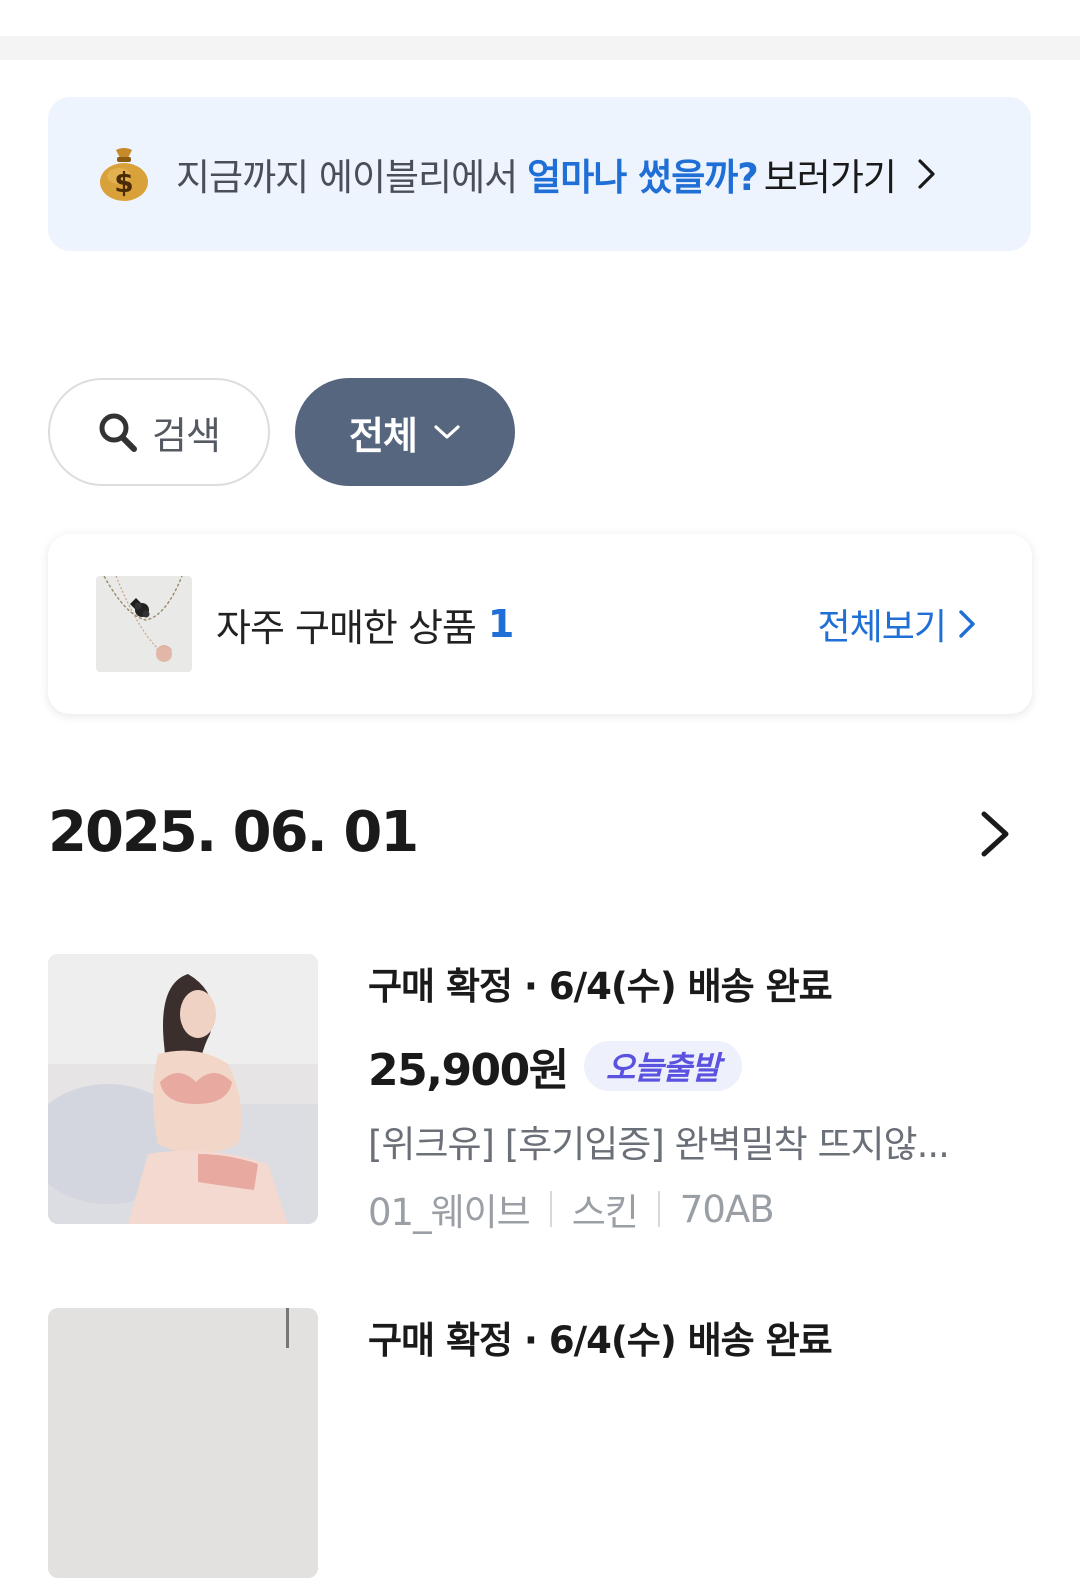 This screenshot has width=1080, height=1578. I want to click on option-value: 01_웨이브, so click(449, 1212).